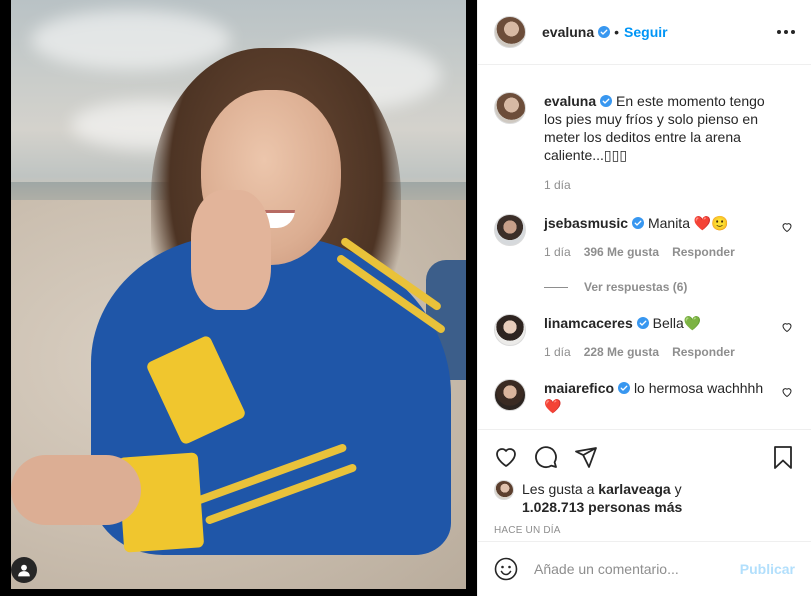  I want to click on comment-box: Publicar, so click(644, 568).